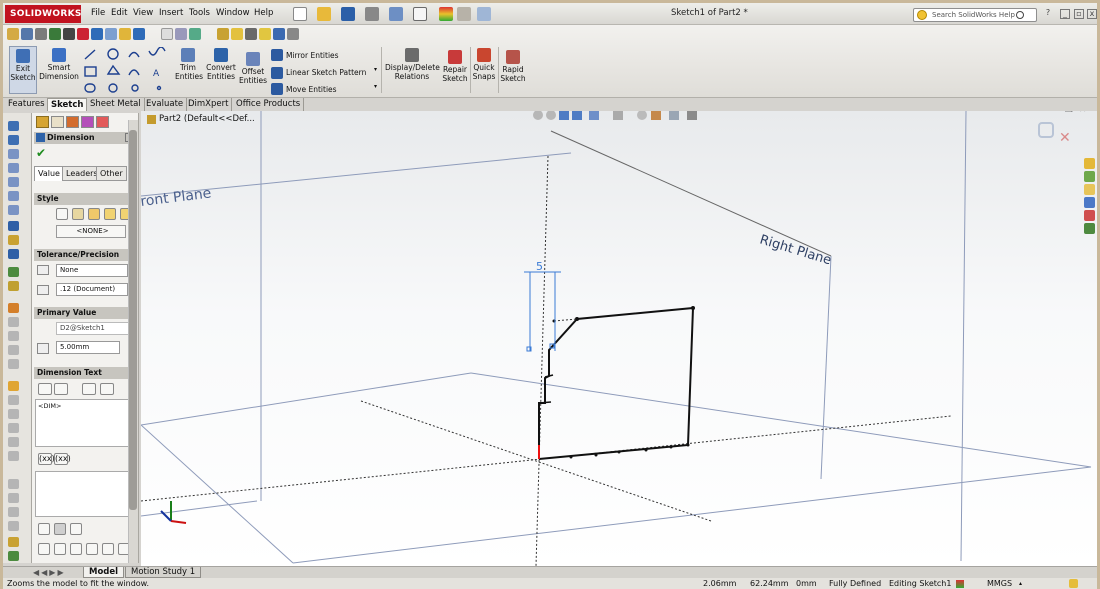 Image resolution: width=1100 pixels, height=589 pixels. What do you see at coordinates (1089, 228) in the screenshot?
I see `custom-properties-icon` at bounding box center [1089, 228].